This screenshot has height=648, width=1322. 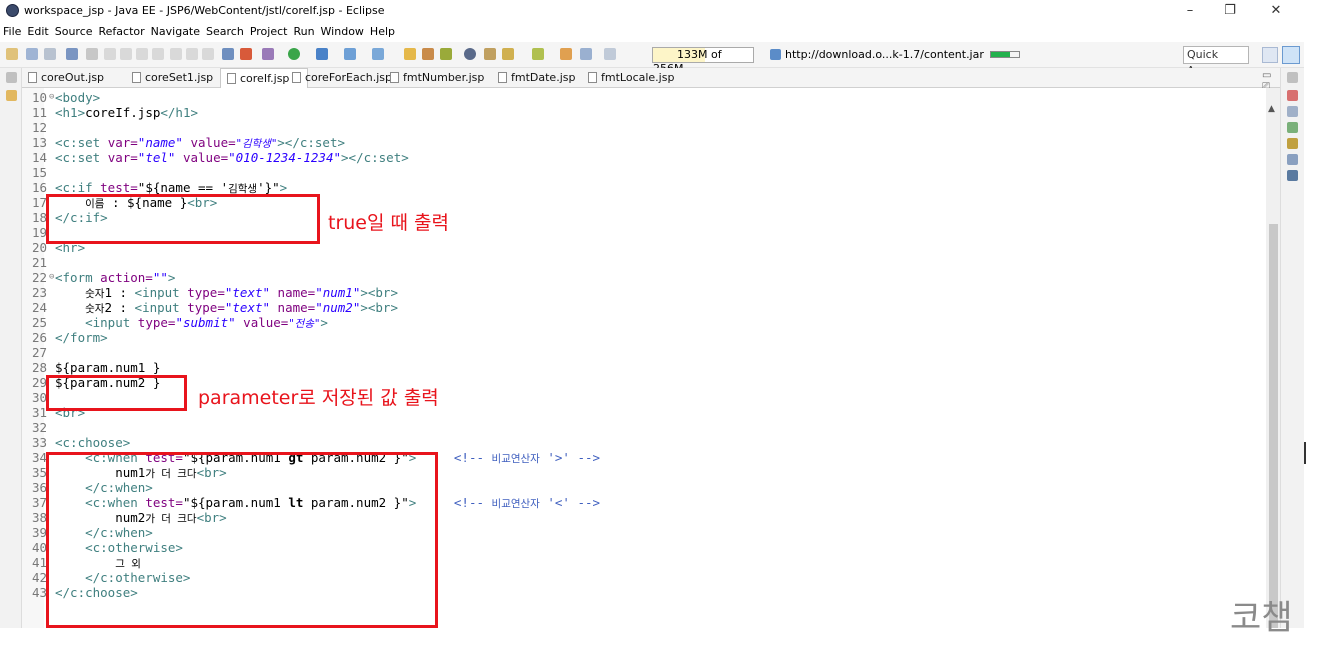 What do you see at coordinates (638, 77) in the screenshot?
I see `tab-label: fmtLocale.jsp` at bounding box center [638, 77].